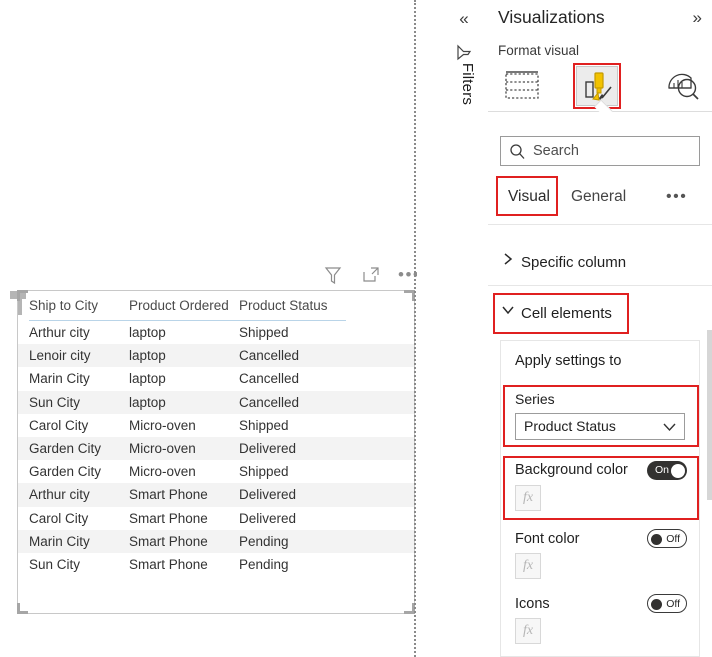 The height and width of the screenshot is (657, 712). Describe the element at coordinates (216, 448) in the screenshot. I see `table-row: Garden City Micro-oven Delivered` at that location.